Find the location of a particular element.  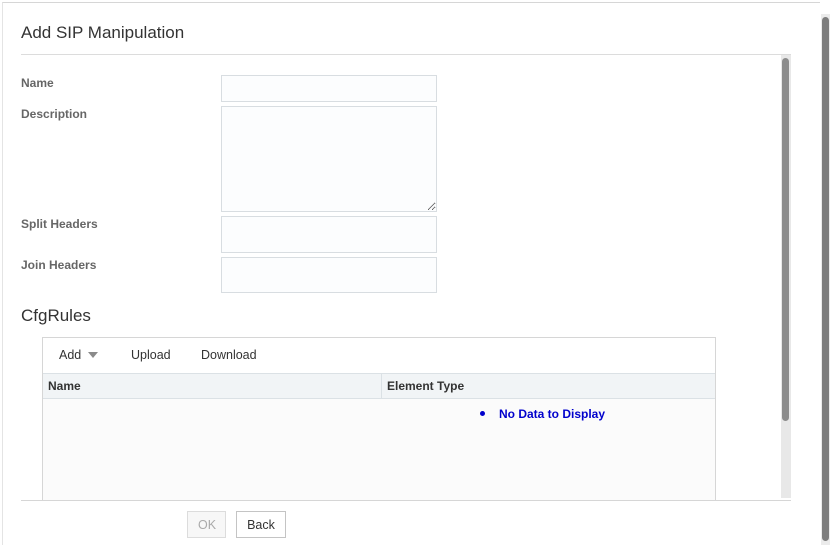

column-header-element-type: Element Type is located at coordinates (548, 386).